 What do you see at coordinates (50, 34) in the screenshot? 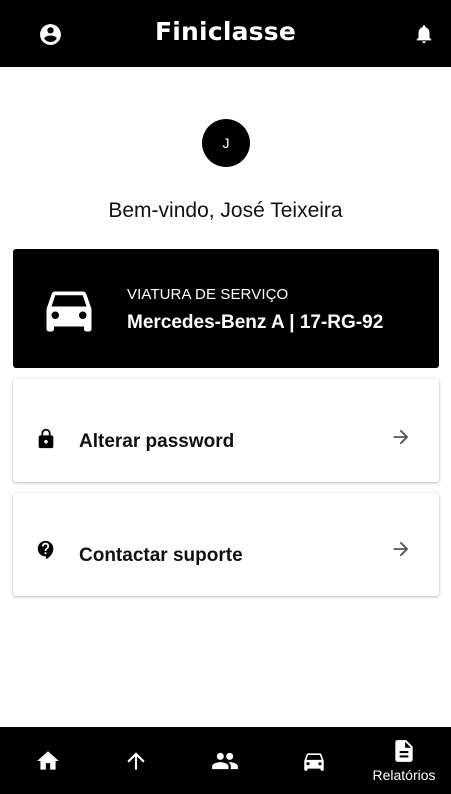
I see `account-circle-icon` at bounding box center [50, 34].